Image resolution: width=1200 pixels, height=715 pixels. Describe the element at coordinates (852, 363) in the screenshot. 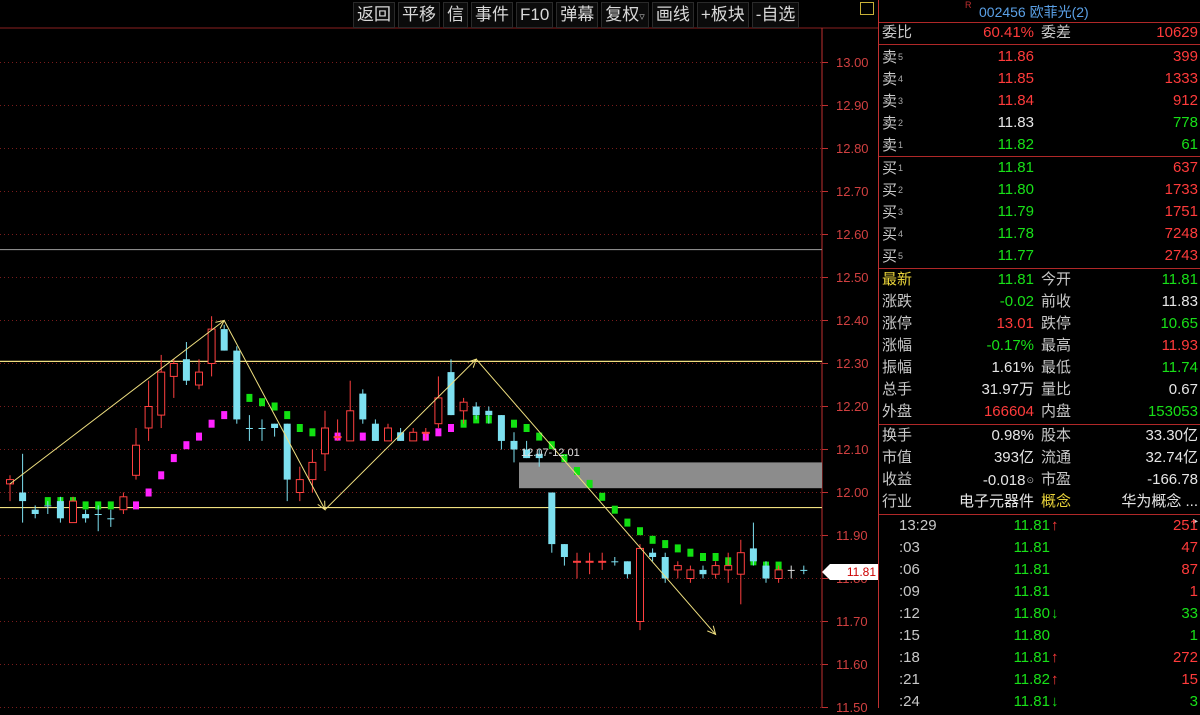

I see `price-tick-label: 12.30` at that location.